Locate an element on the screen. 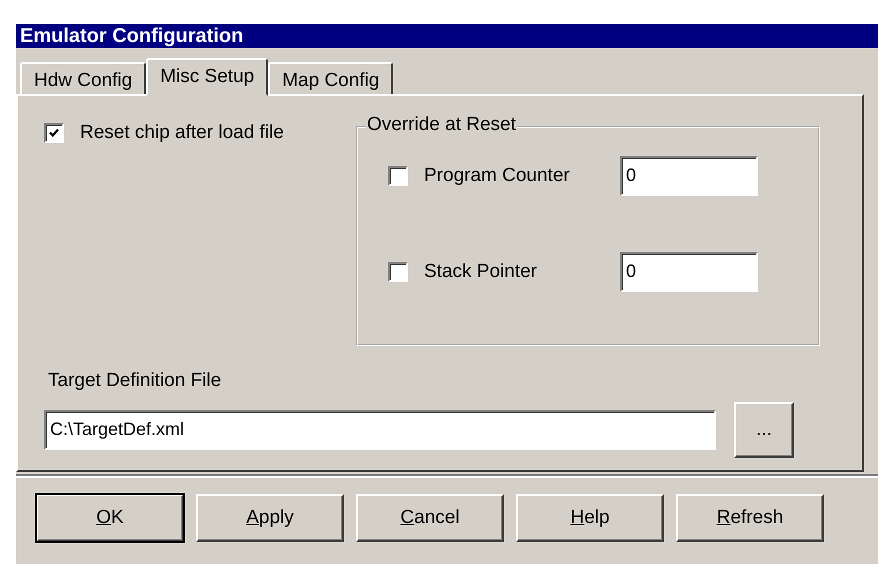  checkbox-label: Program Counter is located at coordinates (497, 176).